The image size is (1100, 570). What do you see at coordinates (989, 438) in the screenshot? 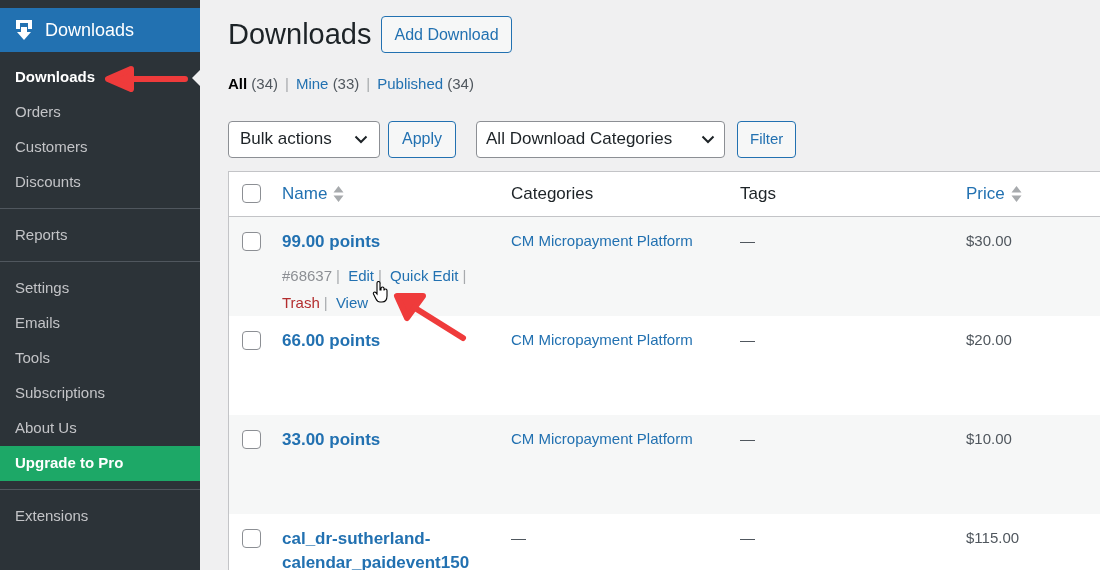
I see `table-cell: $10.00` at bounding box center [989, 438].